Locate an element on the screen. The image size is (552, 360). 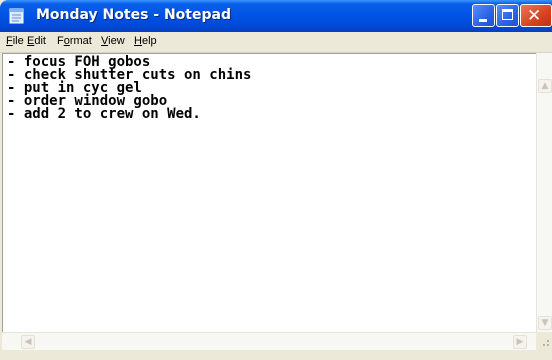
resize-grip-icon is located at coordinates (544, 341).